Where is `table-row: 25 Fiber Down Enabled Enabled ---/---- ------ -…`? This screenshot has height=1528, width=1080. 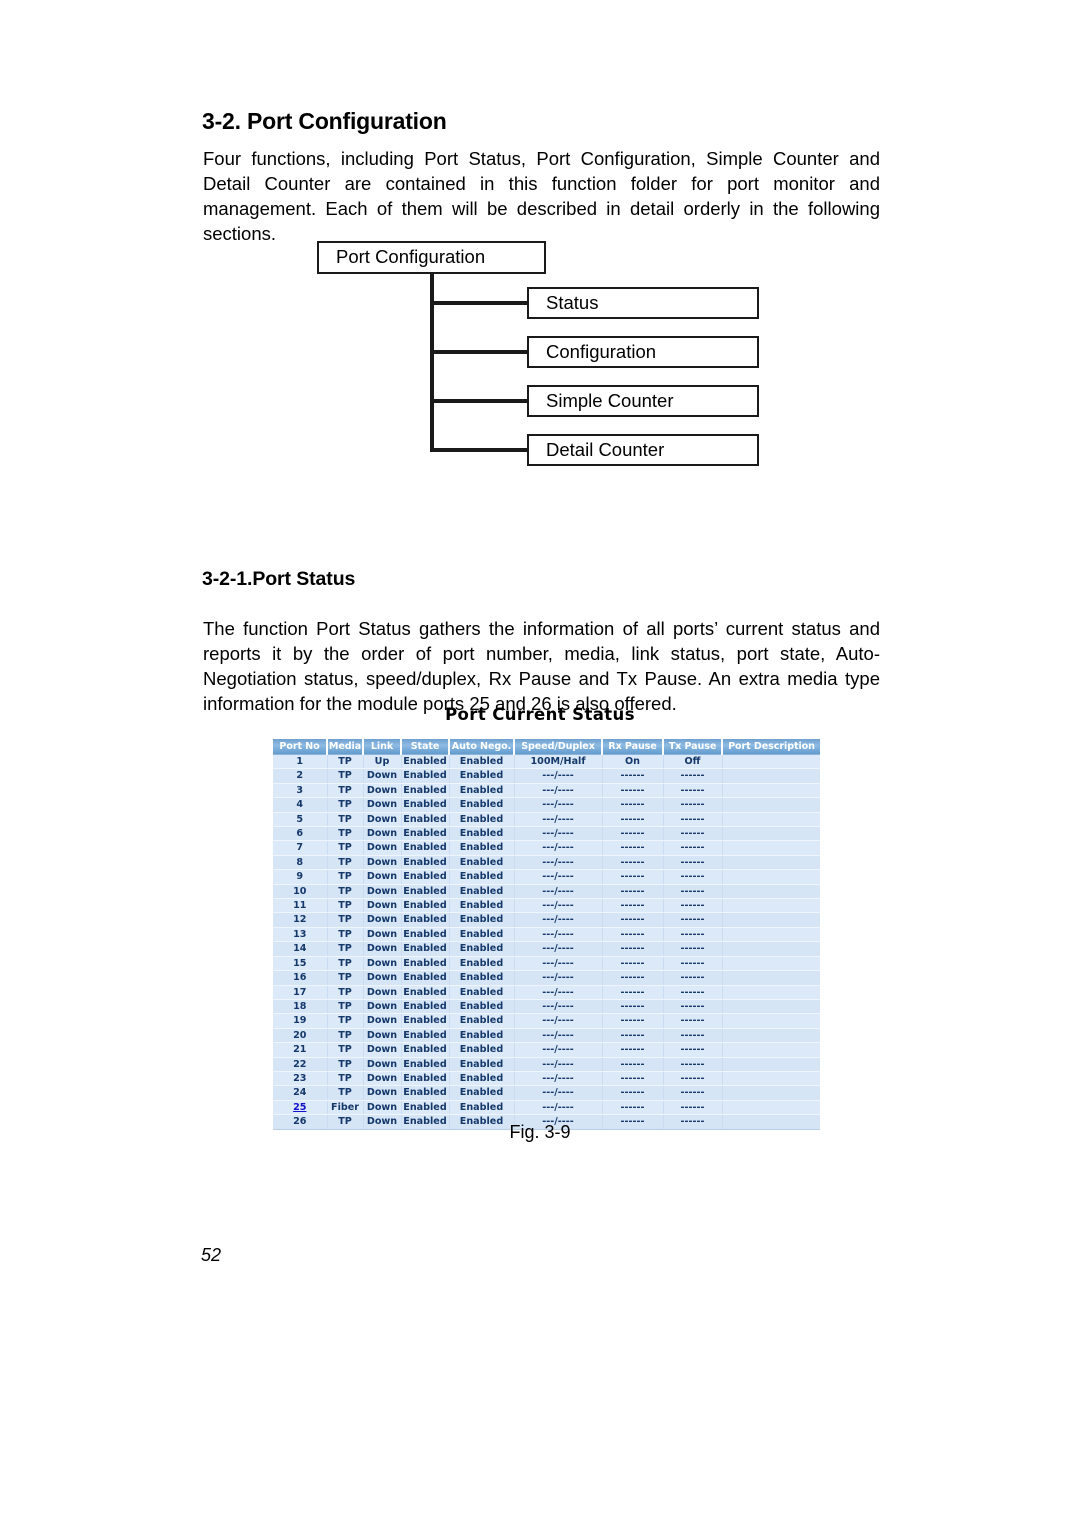 table-row: 25 Fiber Down Enabled Enabled ---/---- ------ -… is located at coordinates (546, 1108).